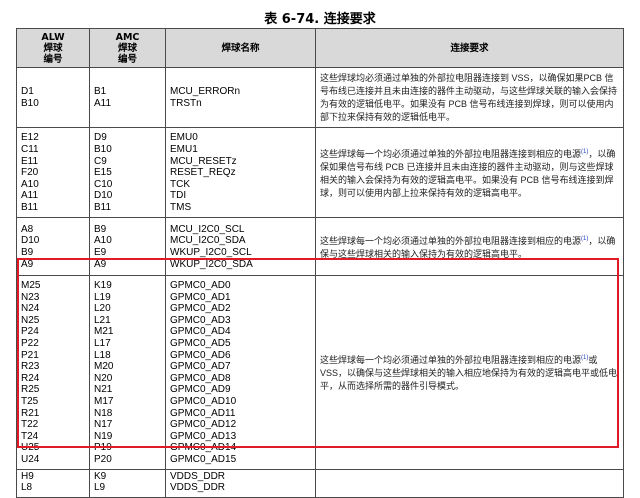  Describe the element at coordinates (30, 367) in the screenshot. I see `cell-line: R23` at that location.